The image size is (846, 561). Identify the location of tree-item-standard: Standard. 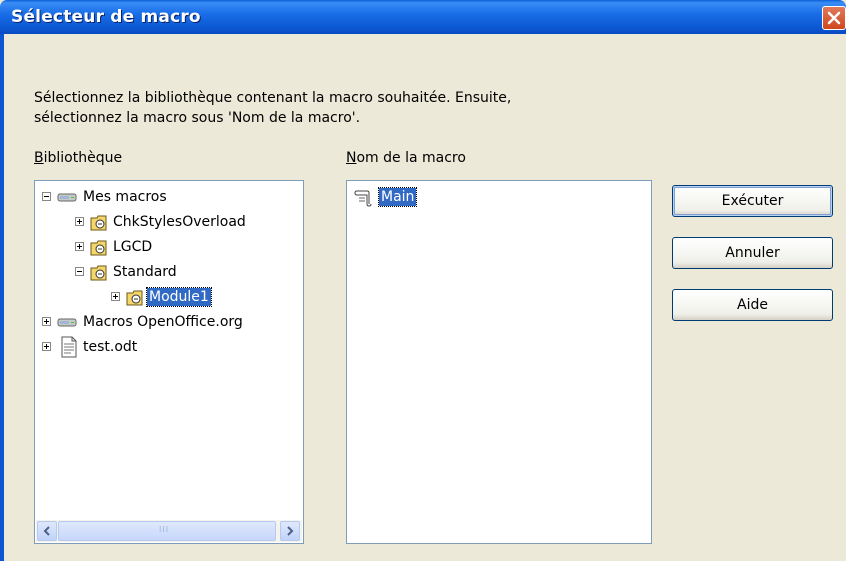
(169, 272).